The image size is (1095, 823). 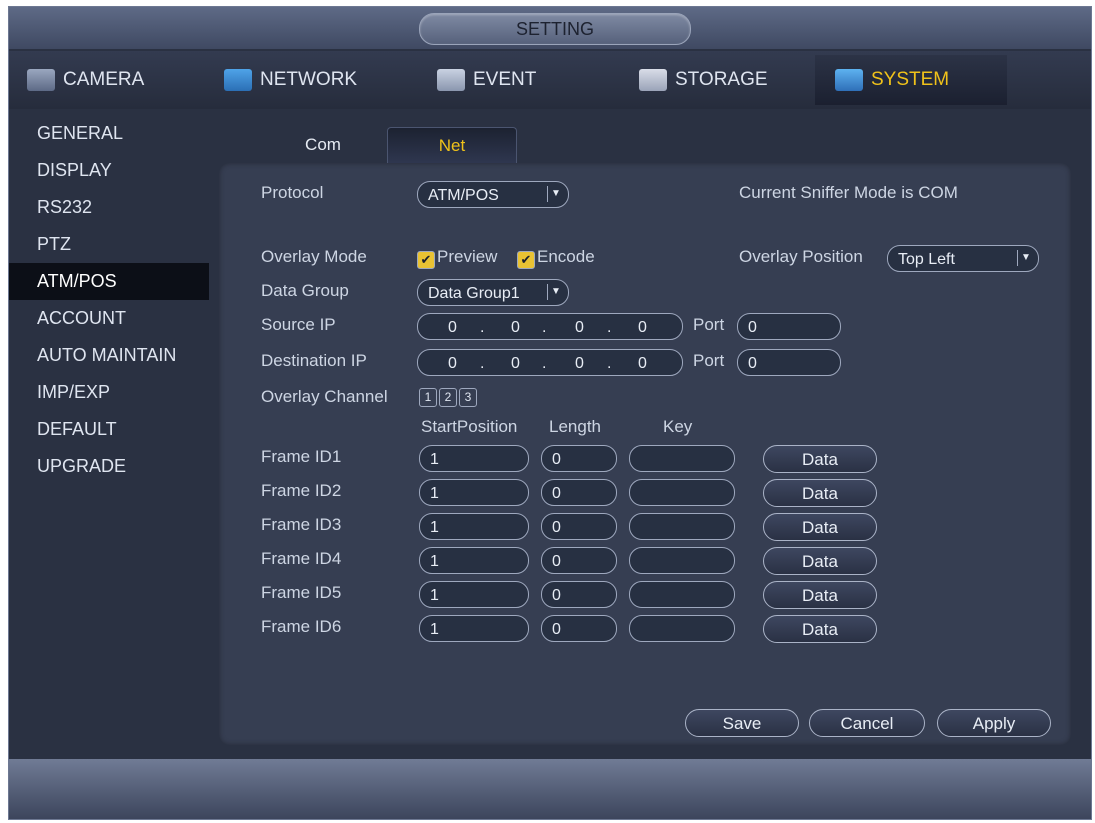 What do you see at coordinates (109, 244) in the screenshot?
I see `sidebar-item-ptz: PTZ` at bounding box center [109, 244].